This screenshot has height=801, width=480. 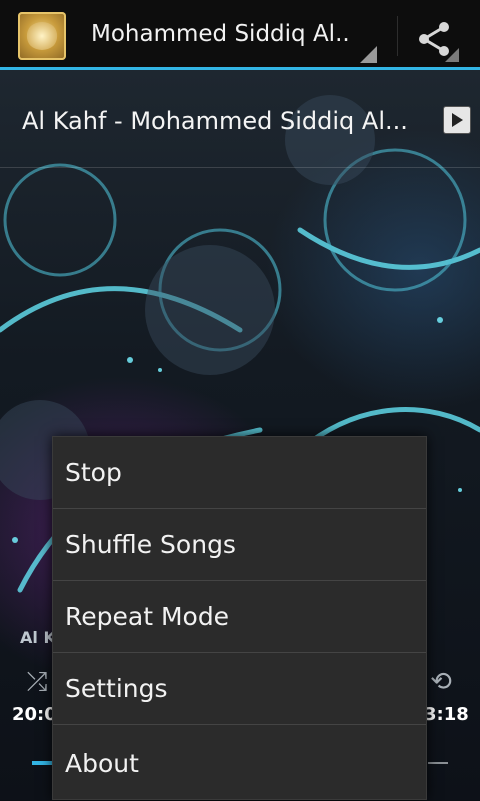 I want to click on share-dropdown-indicator-icon, so click(x=452, y=55).